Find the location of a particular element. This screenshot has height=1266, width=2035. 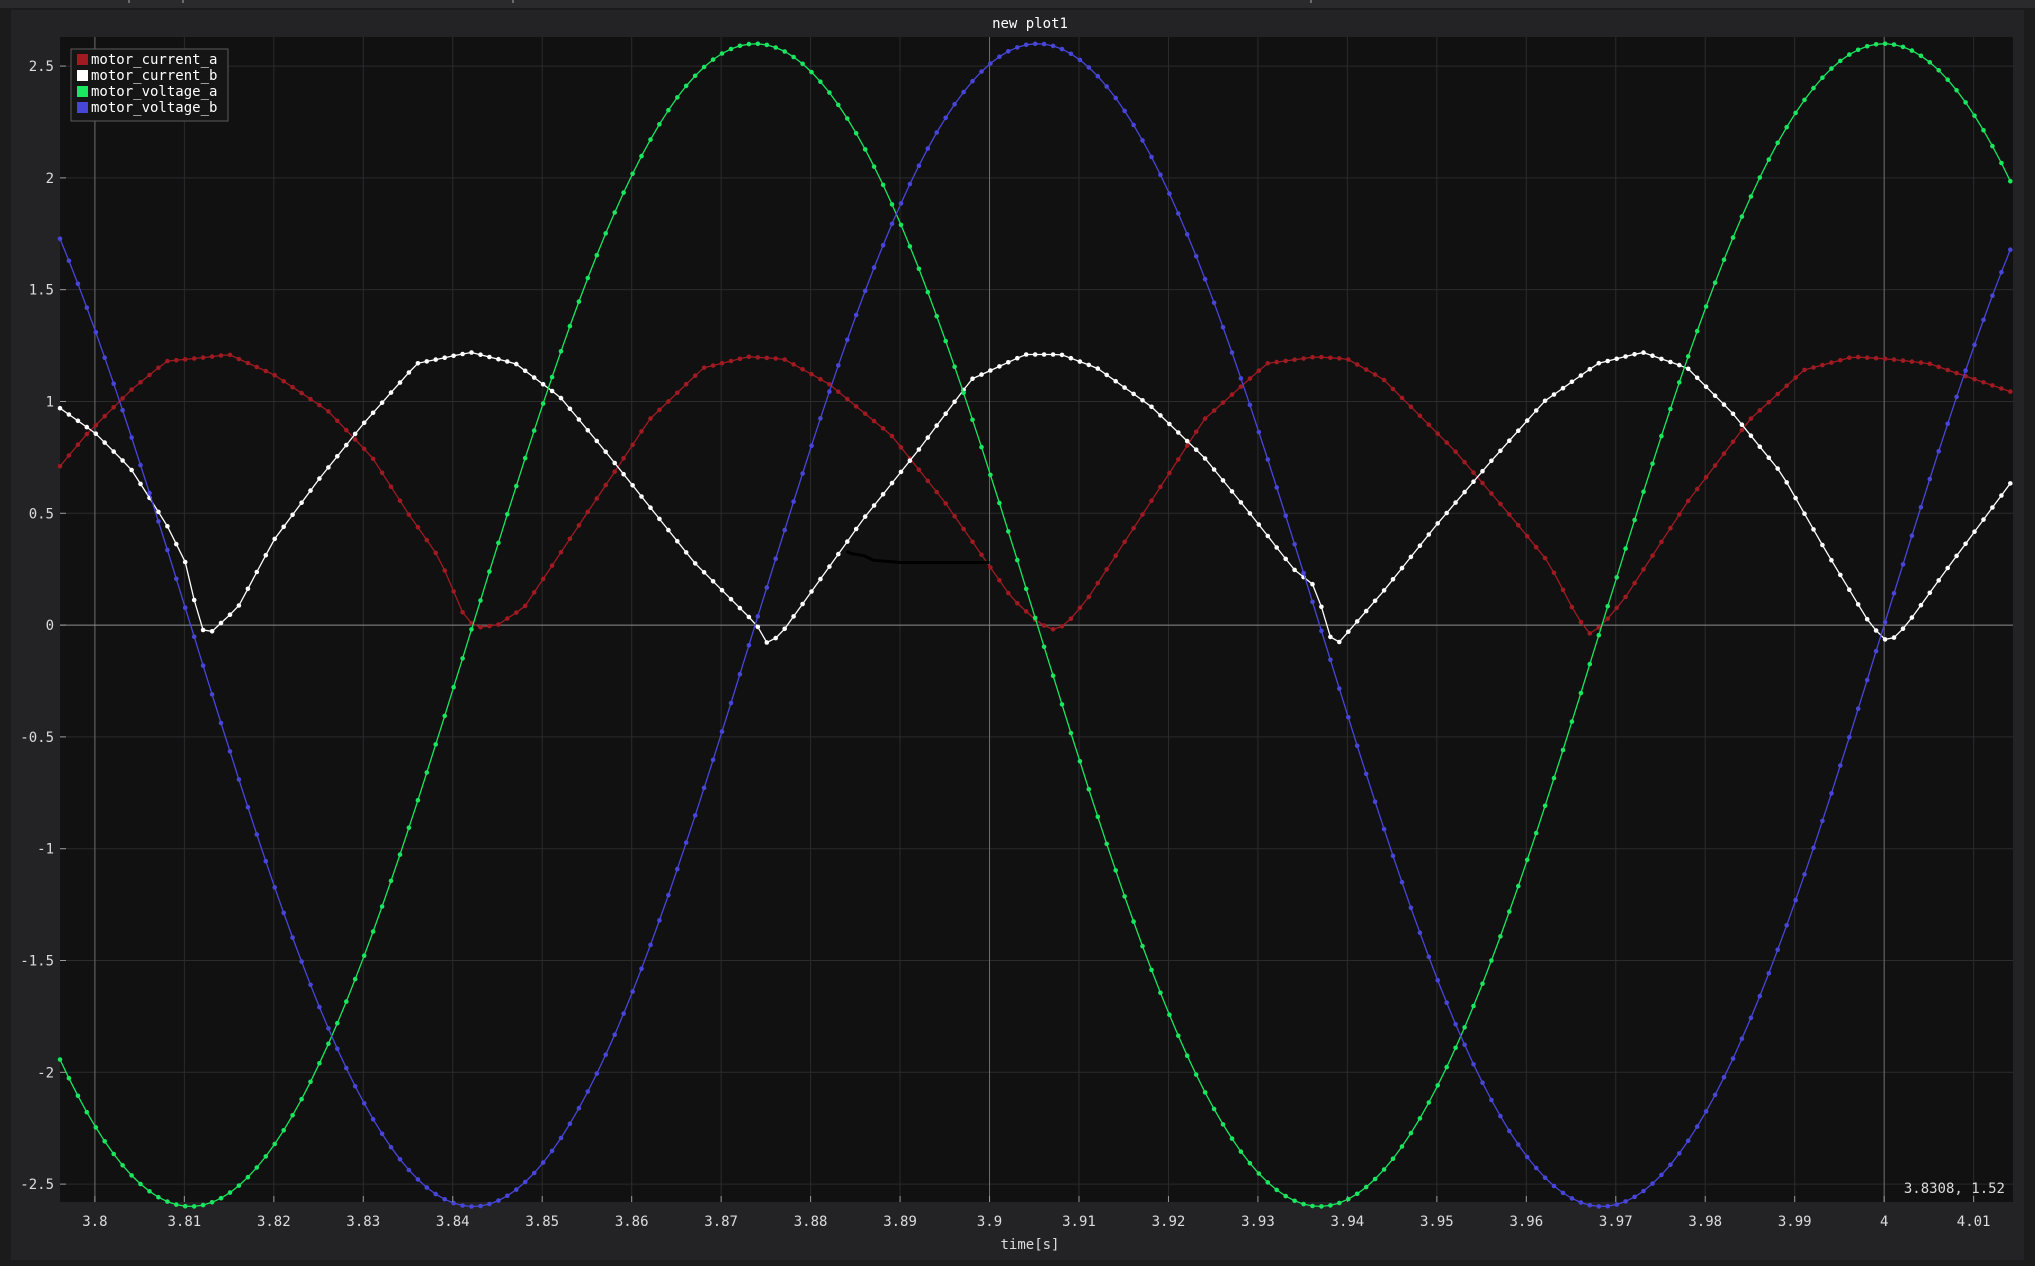

legend-item: motor_voltage_a is located at coordinates (147, 92).